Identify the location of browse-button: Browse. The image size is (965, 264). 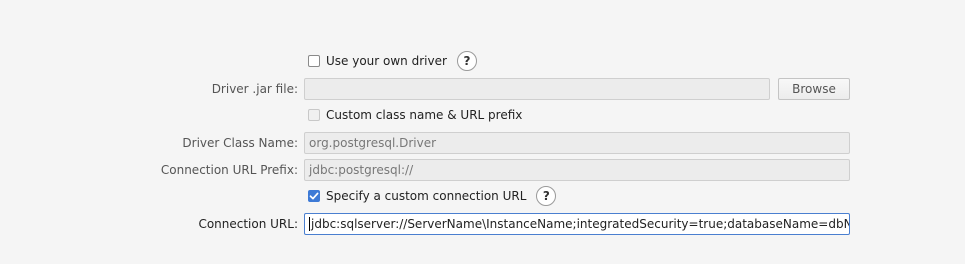
(814, 89).